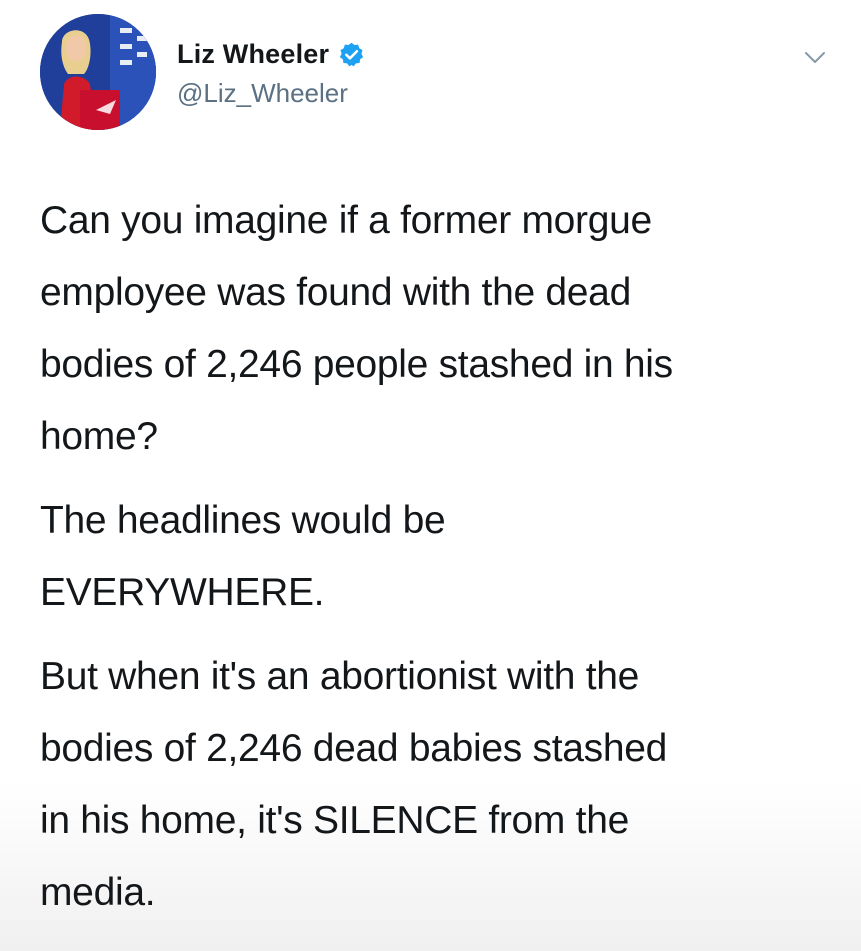 The width and height of the screenshot is (861, 951). What do you see at coordinates (335, 292) in the screenshot?
I see `text-line: employee was found with the dead` at bounding box center [335, 292].